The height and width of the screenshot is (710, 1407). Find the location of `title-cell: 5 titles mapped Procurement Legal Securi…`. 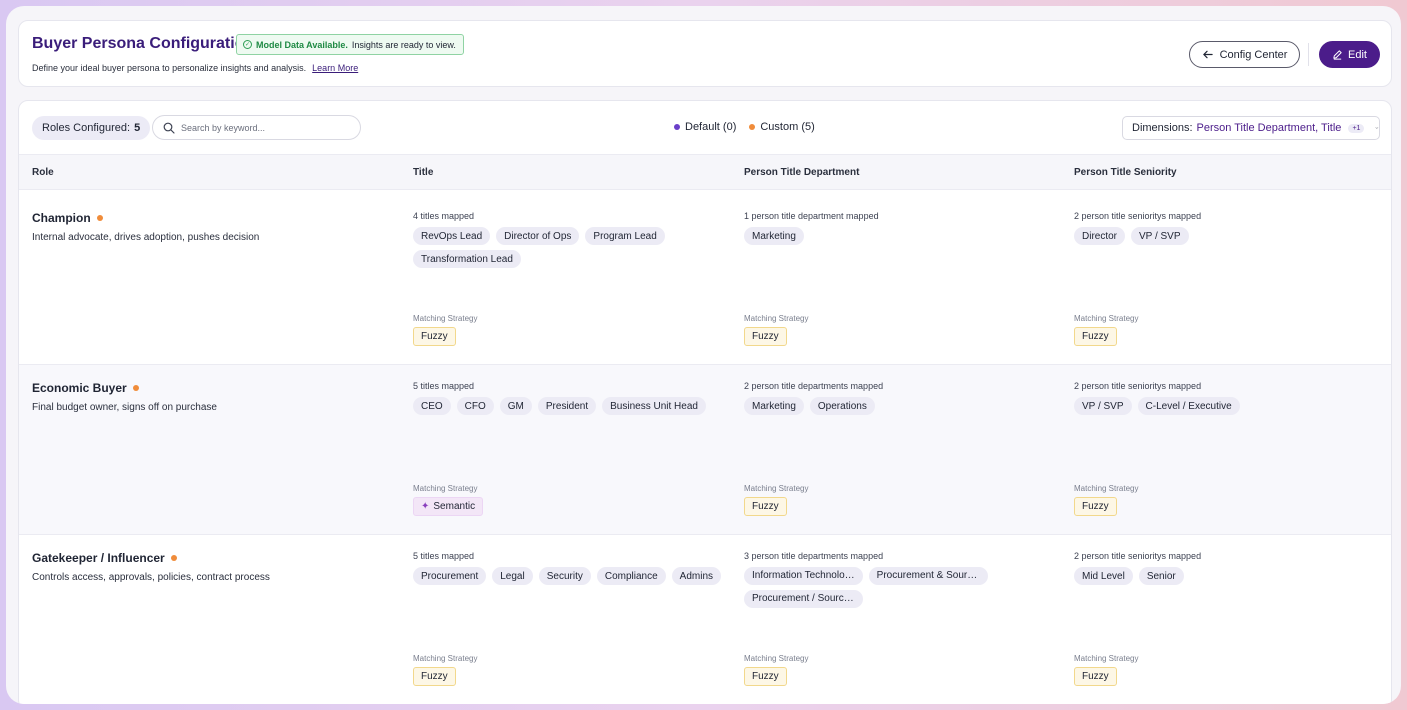

title-cell: 5 titles mapped Procurement Legal Securi… is located at coordinates (573, 568).